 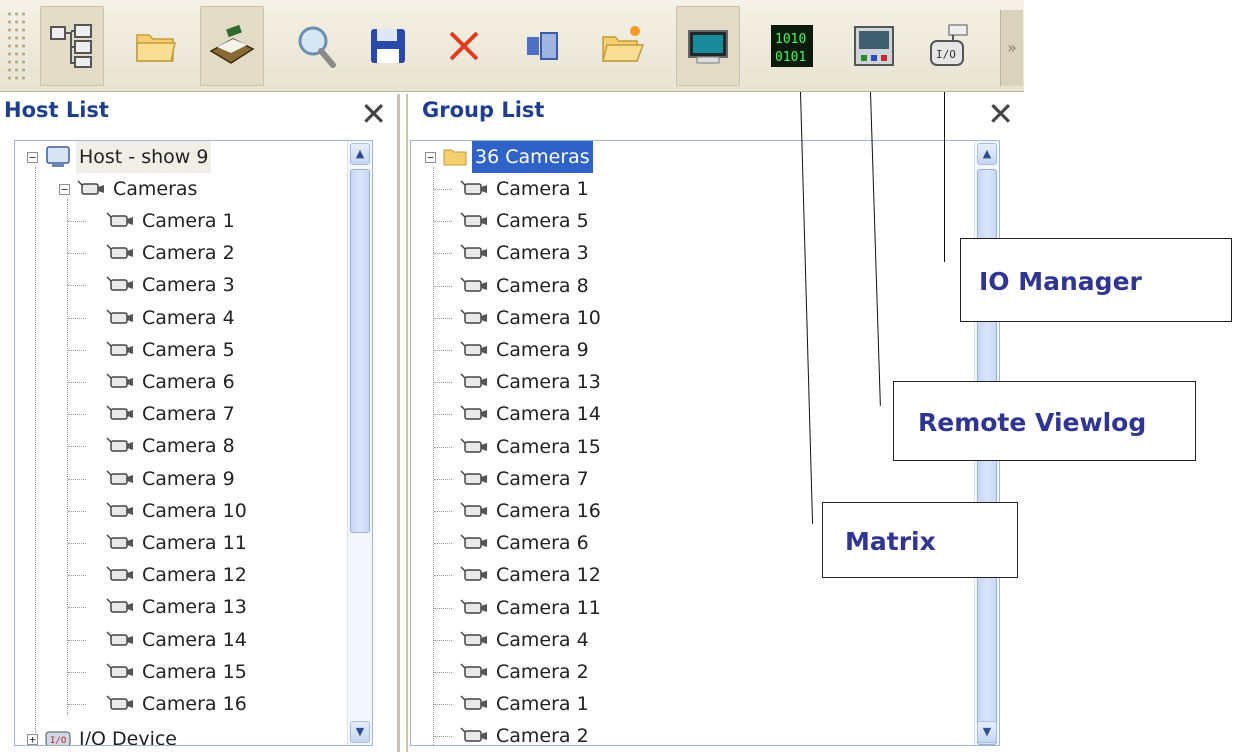 I want to click on tree-node-cameras: − Cameras, so click(x=129, y=189).